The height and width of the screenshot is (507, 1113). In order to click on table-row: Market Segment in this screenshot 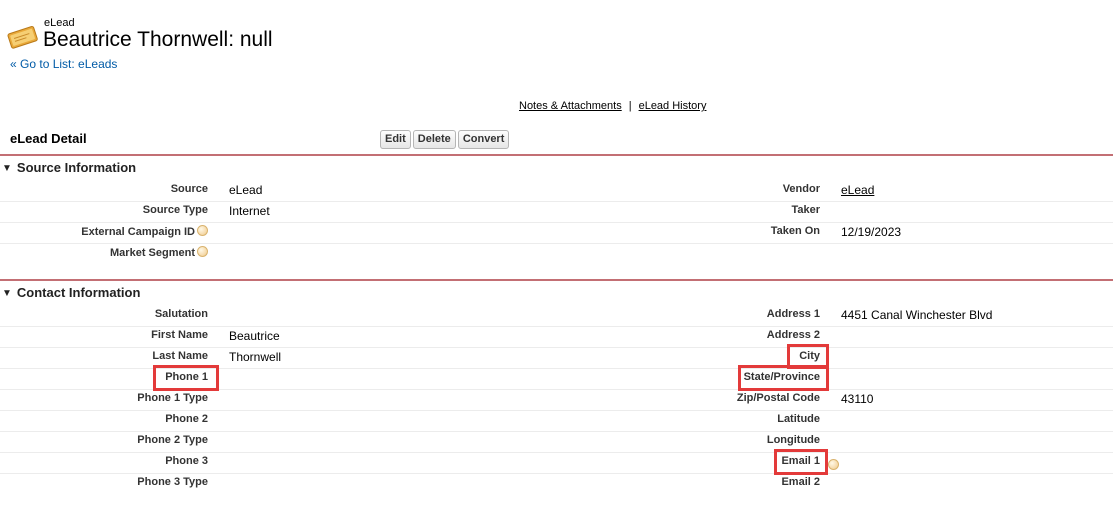, I will do `click(556, 253)`.